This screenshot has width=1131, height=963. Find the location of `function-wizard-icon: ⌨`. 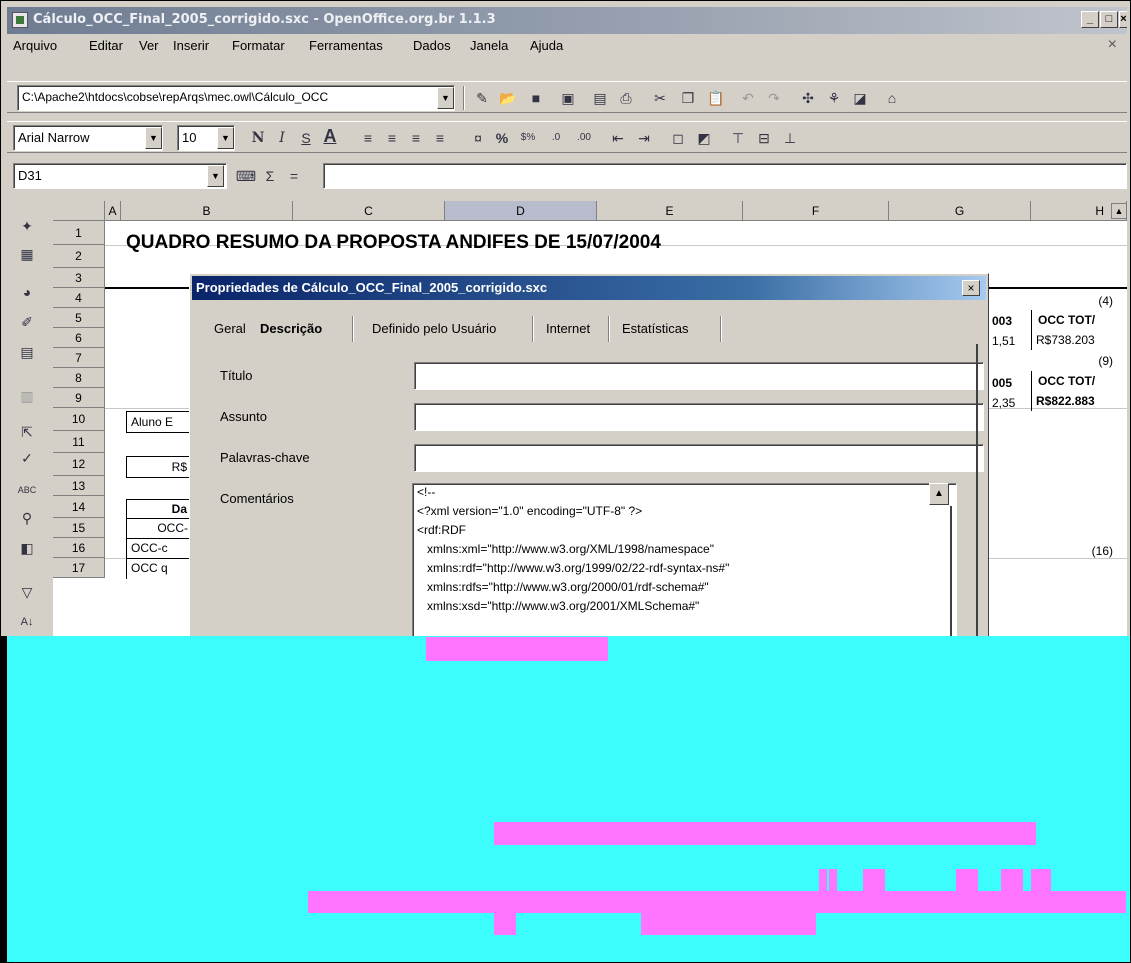

function-wizard-icon: ⌨ is located at coordinates (246, 176).